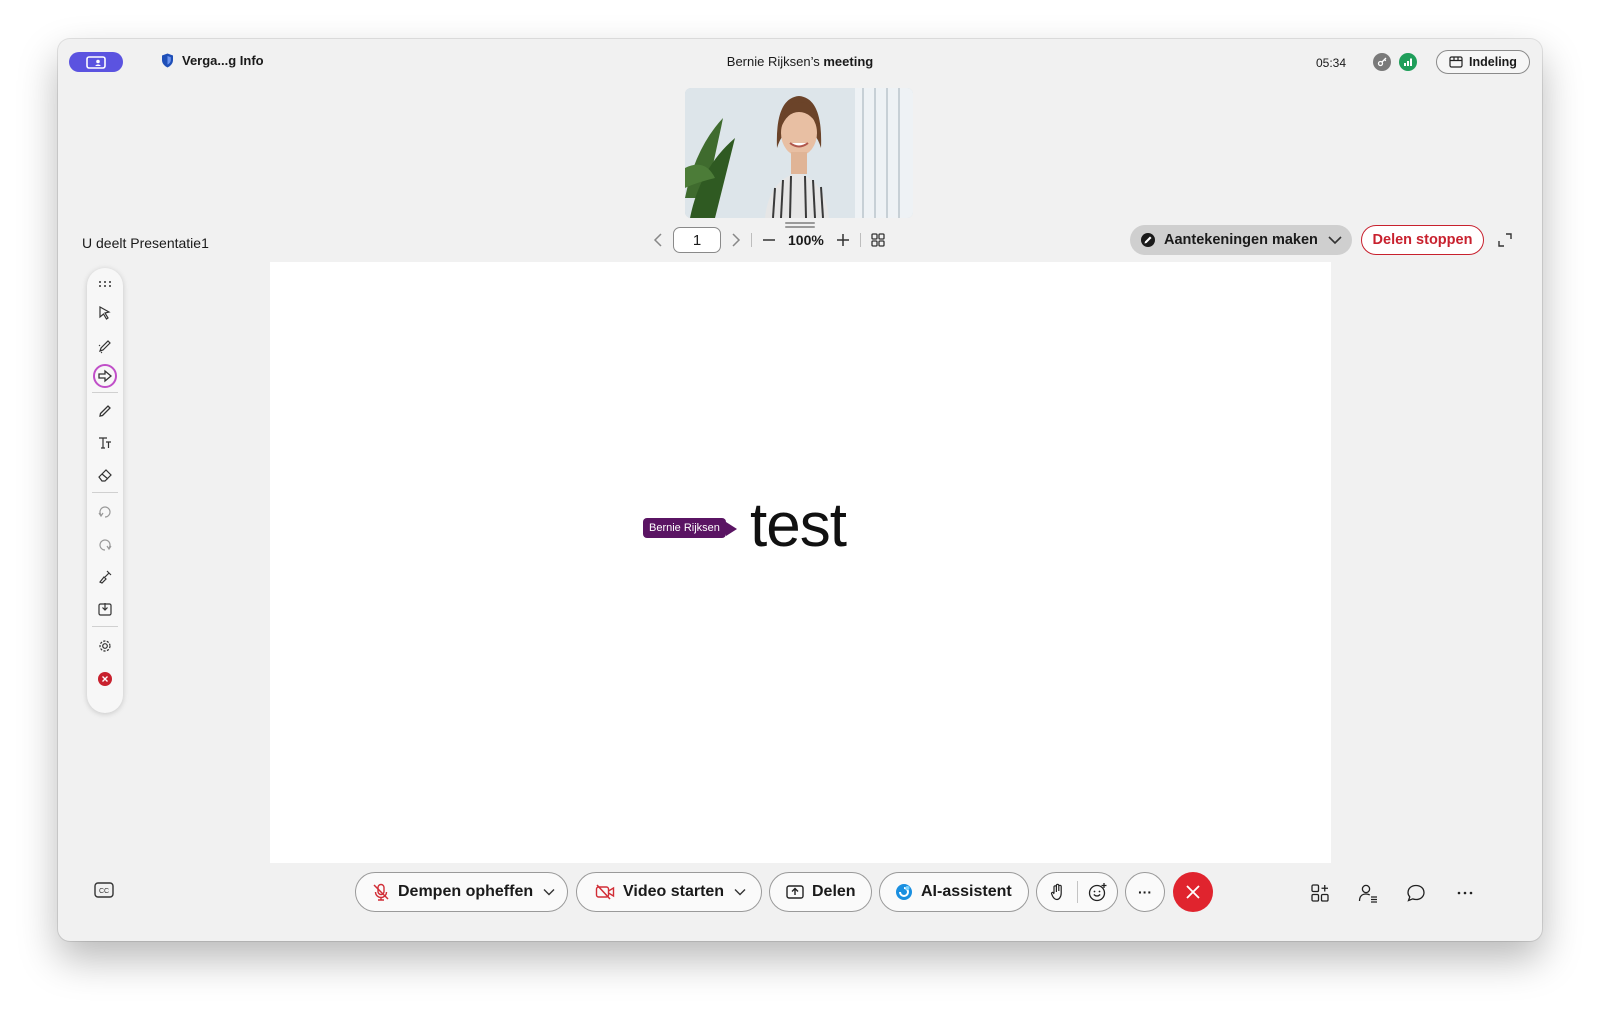 Image resolution: width=1600 pixels, height=1018 pixels. I want to click on leave-meeting-button, so click(1193, 892).